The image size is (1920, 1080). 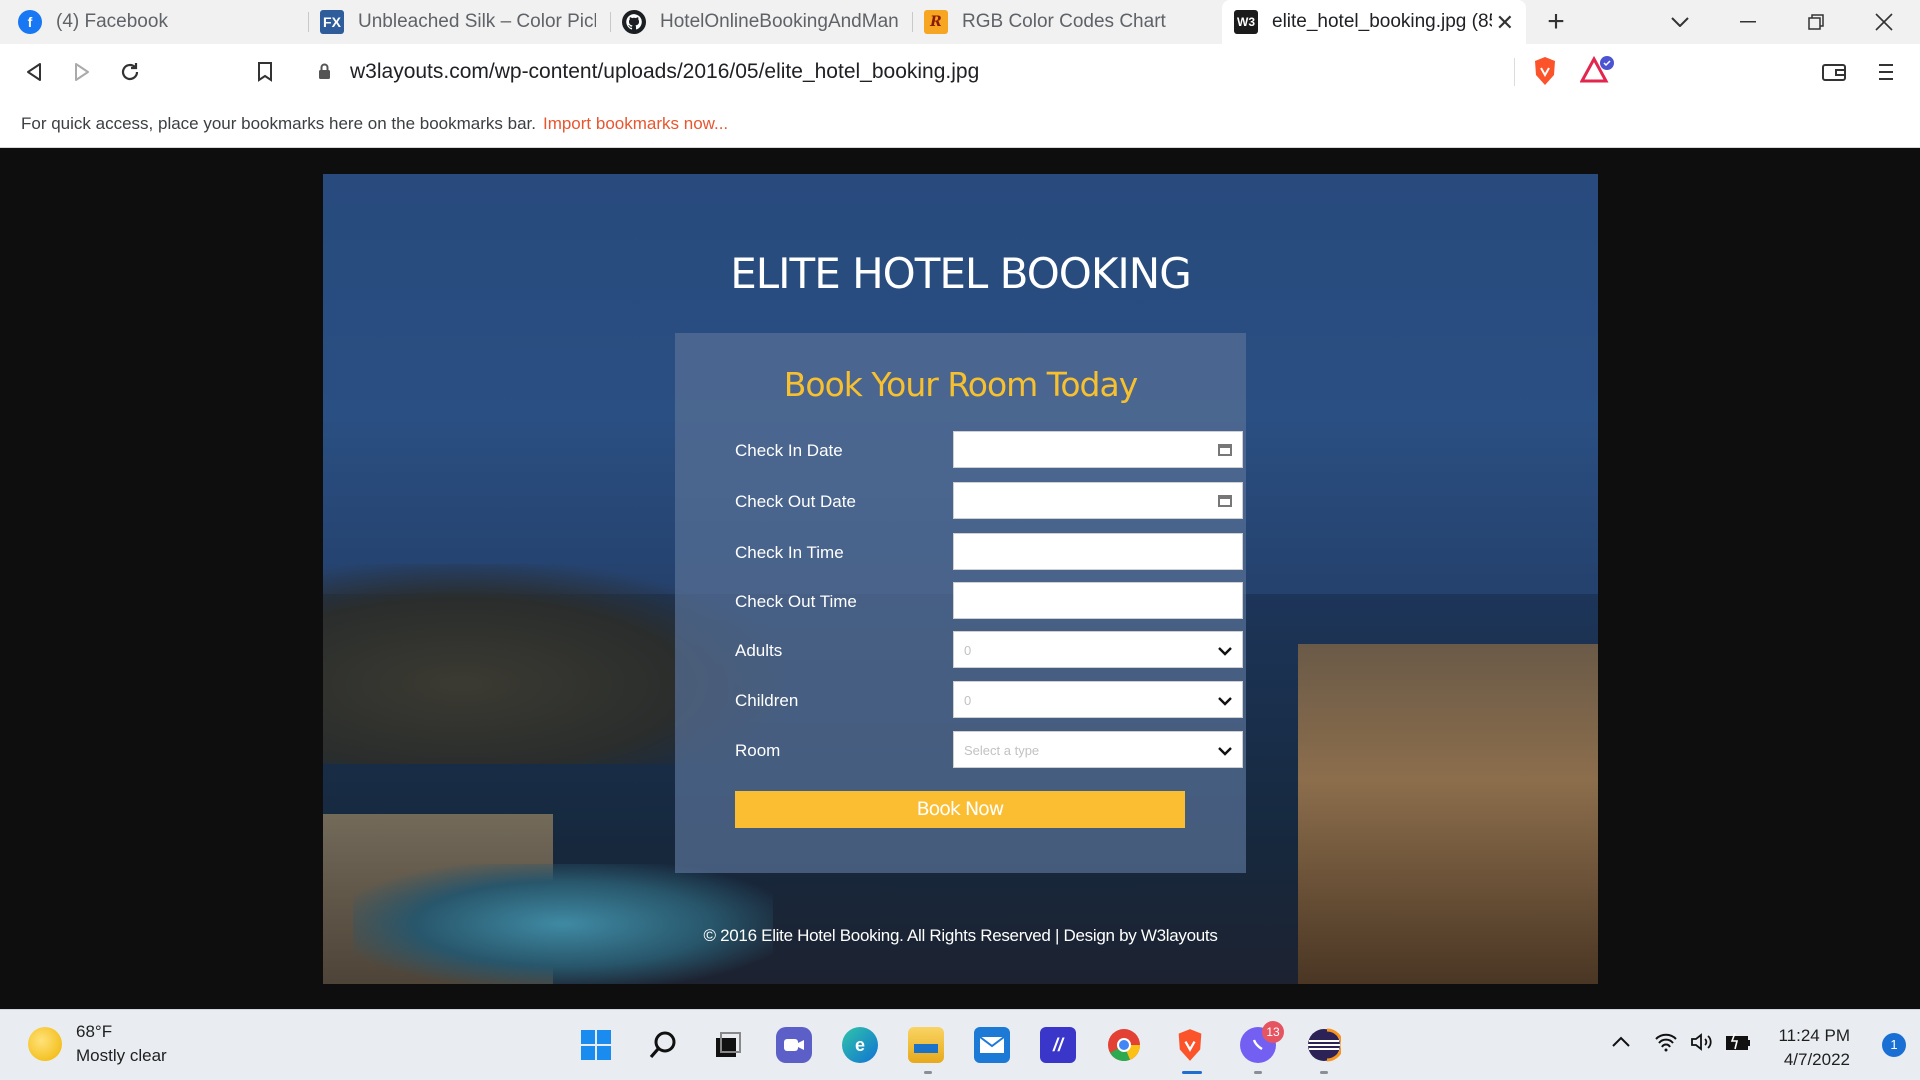 I want to click on book-now-button: Book Now, so click(x=960, y=809).